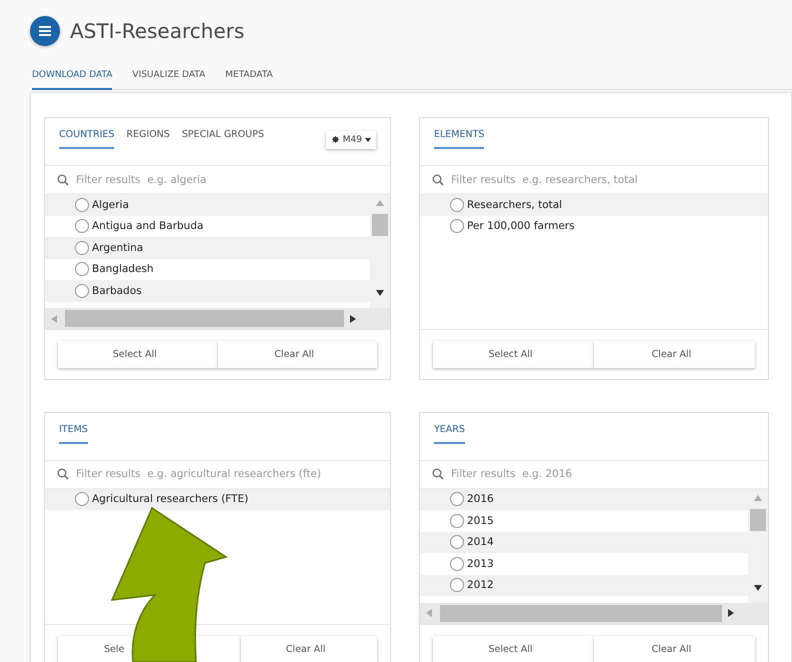  Describe the element at coordinates (480, 520) in the screenshot. I see `list-item-label: 2015` at that location.